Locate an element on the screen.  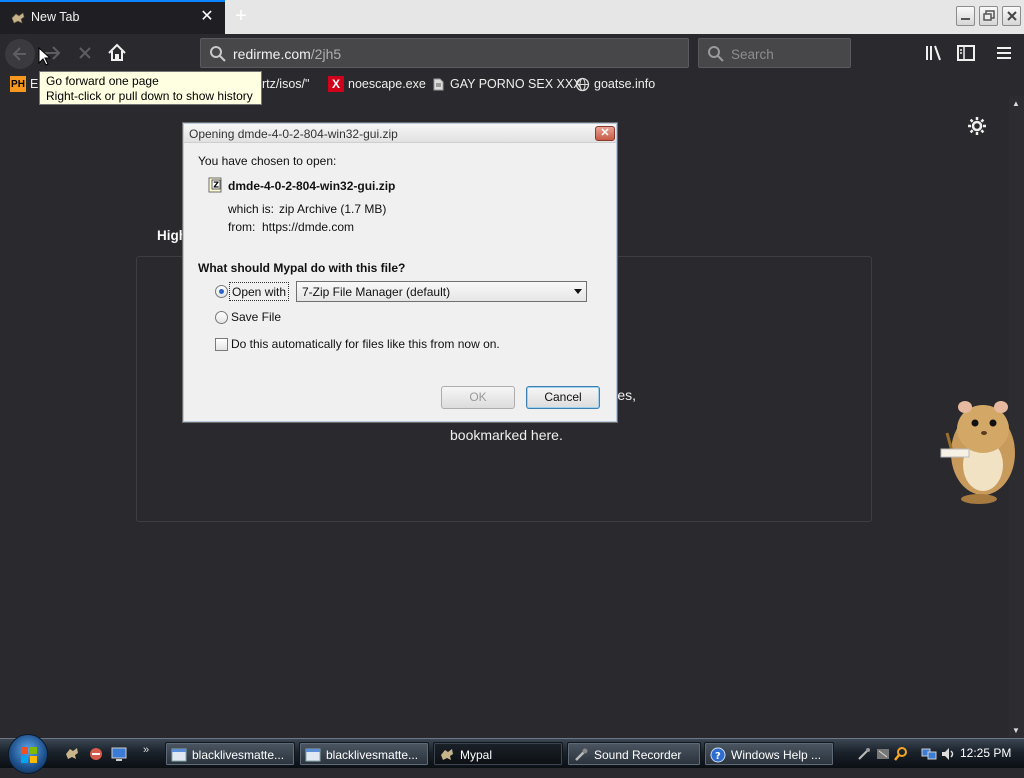
file-source-value: https://dmde.com is located at coordinates (308, 227).